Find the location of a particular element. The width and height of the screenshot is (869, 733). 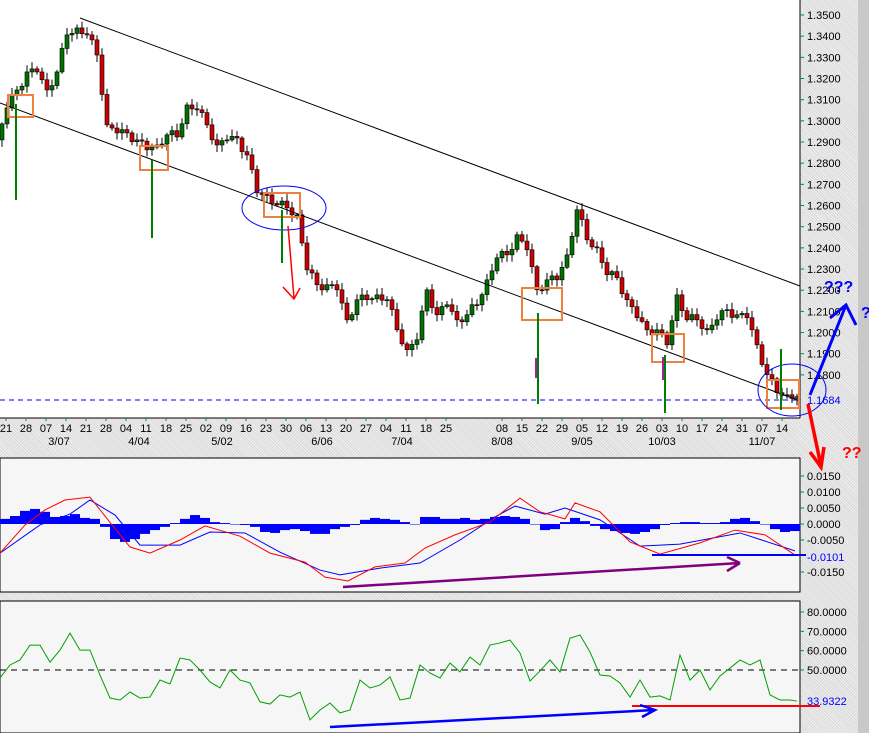

month-label: 7/04 is located at coordinates (401, 442).